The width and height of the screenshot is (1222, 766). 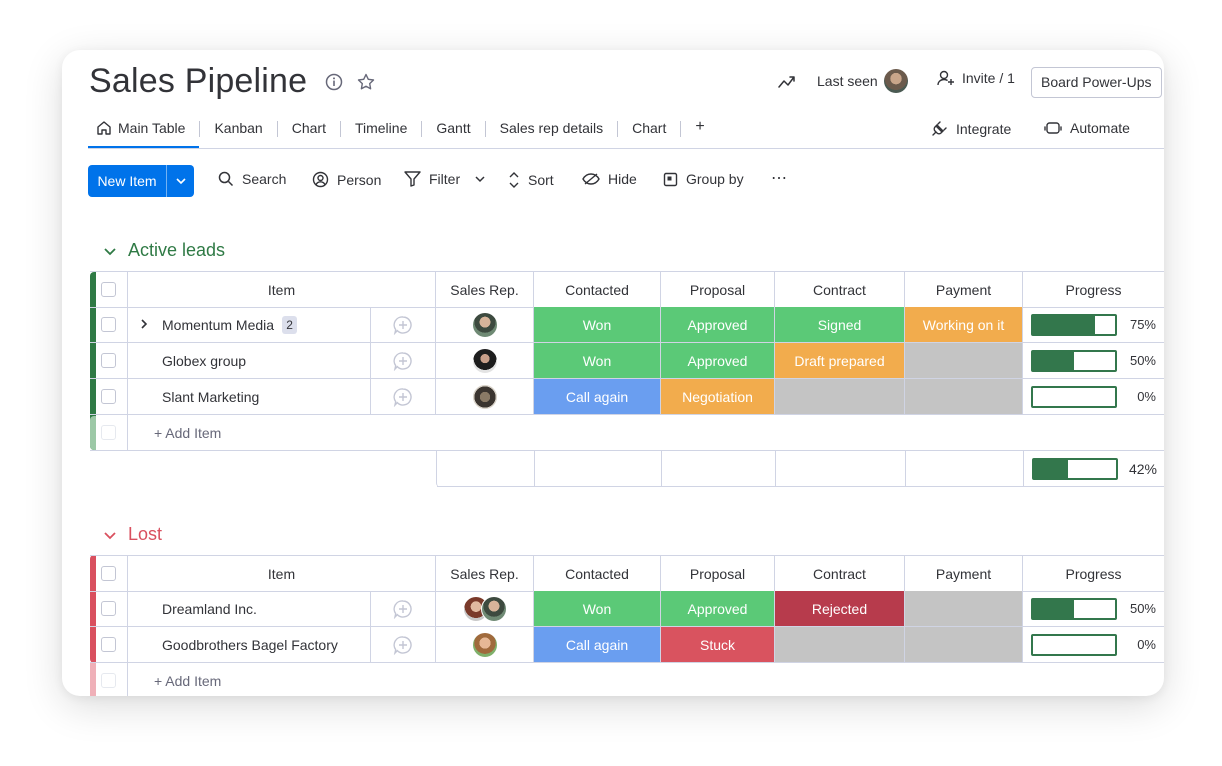 What do you see at coordinates (975, 78) in the screenshot?
I see `invite-button: Invite / 1` at bounding box center [975, 78].